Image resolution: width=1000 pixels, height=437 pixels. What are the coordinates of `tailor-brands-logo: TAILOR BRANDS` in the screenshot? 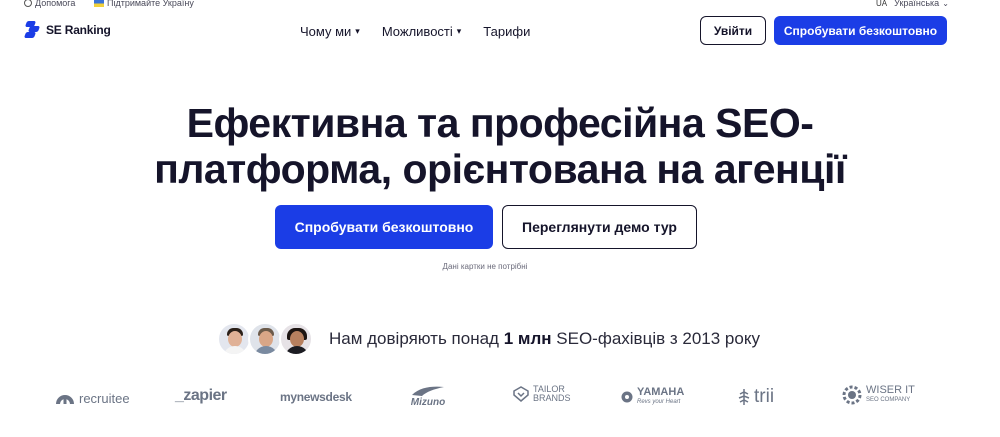 It's located at (542, 394).